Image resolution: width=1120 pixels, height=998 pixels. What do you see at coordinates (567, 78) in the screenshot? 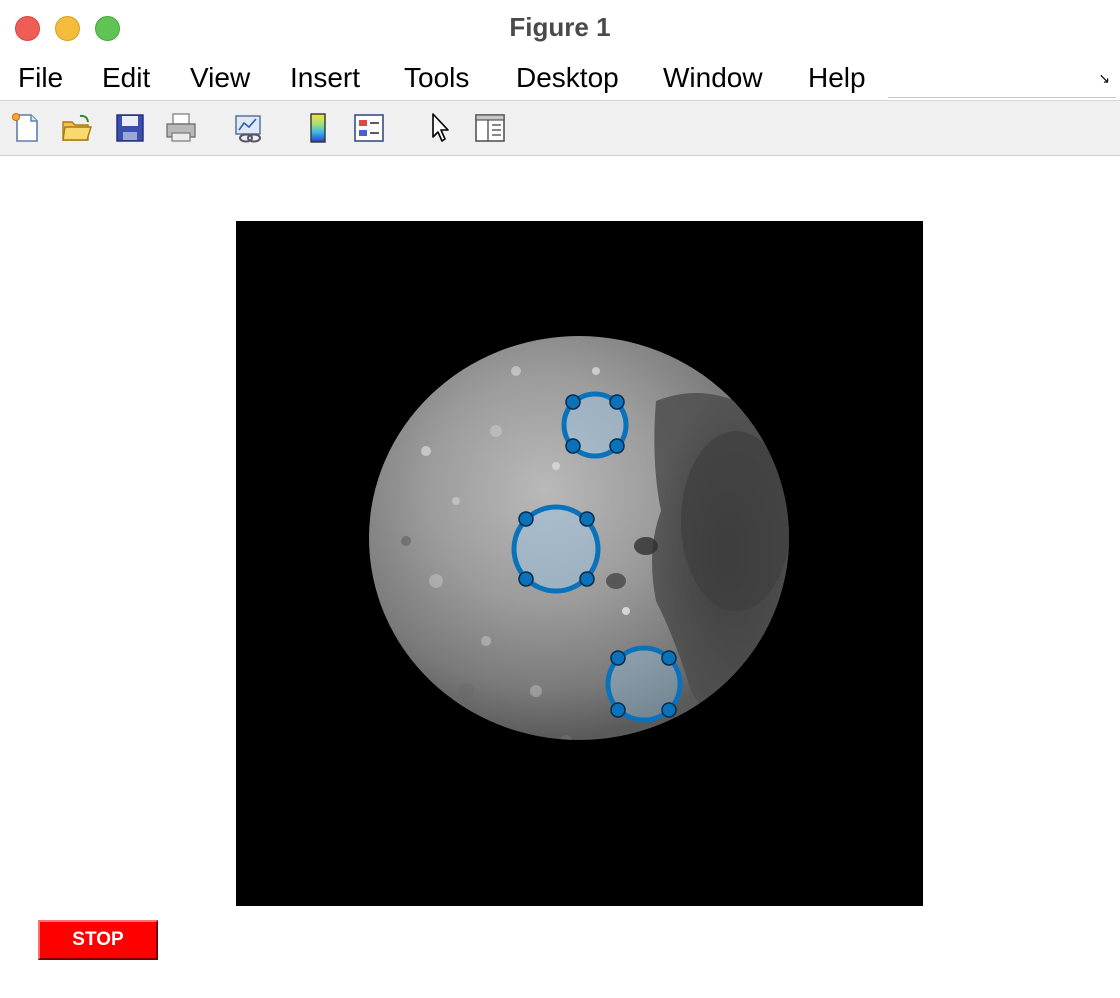
I see `menu-desktop: Desktop` at bounding box center [567, 78].